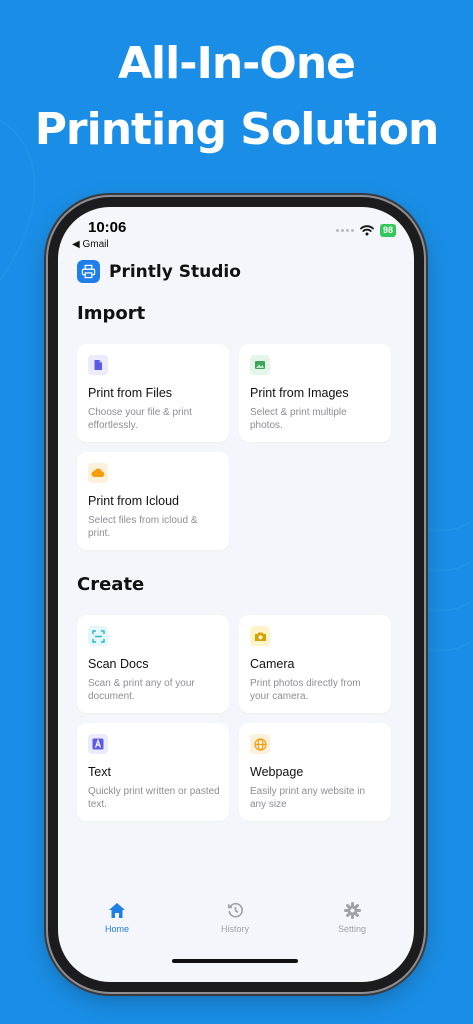  I want to click on card-description: Select & print multiple photos., so click(298, 419).